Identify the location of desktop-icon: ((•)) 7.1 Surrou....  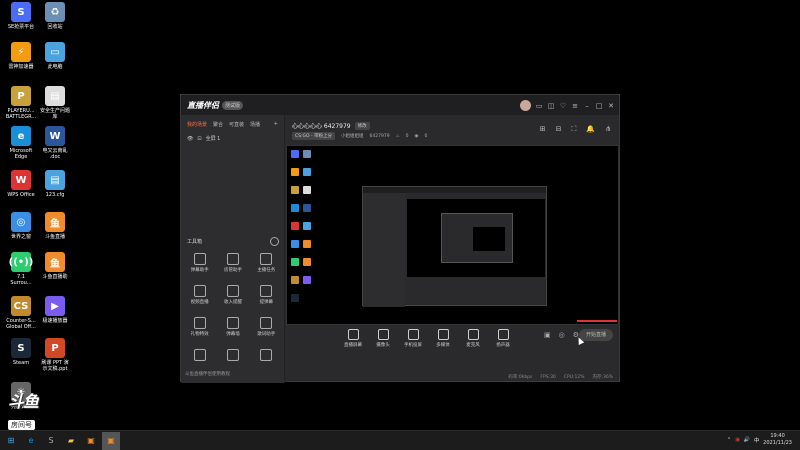
(21, 269).